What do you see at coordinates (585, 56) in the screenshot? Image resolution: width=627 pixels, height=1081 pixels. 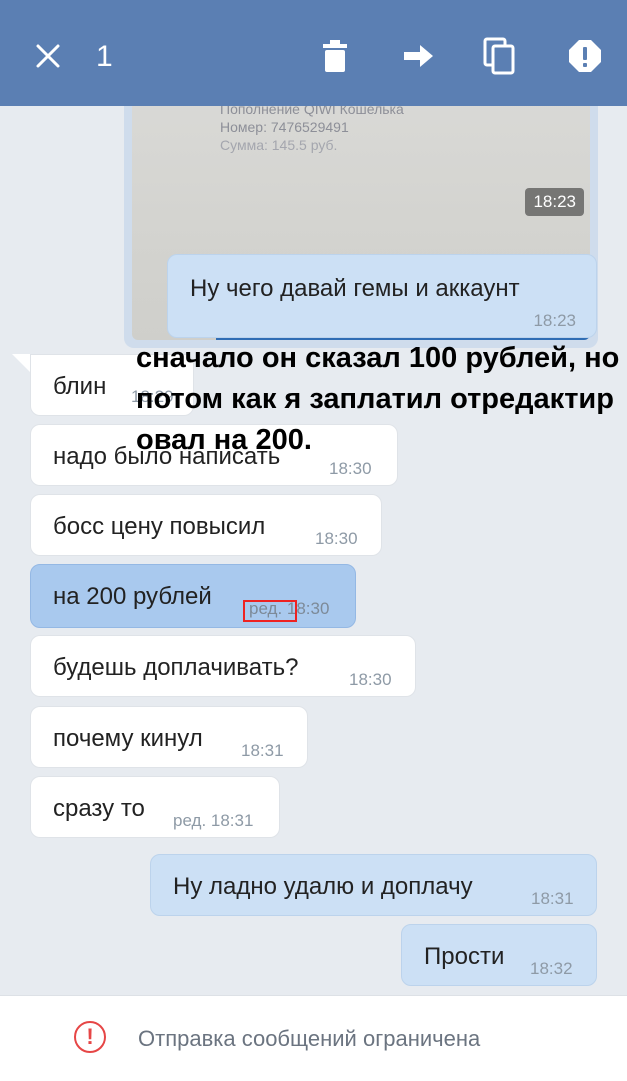 I see `report-icon` at bounding box center [585, 56].